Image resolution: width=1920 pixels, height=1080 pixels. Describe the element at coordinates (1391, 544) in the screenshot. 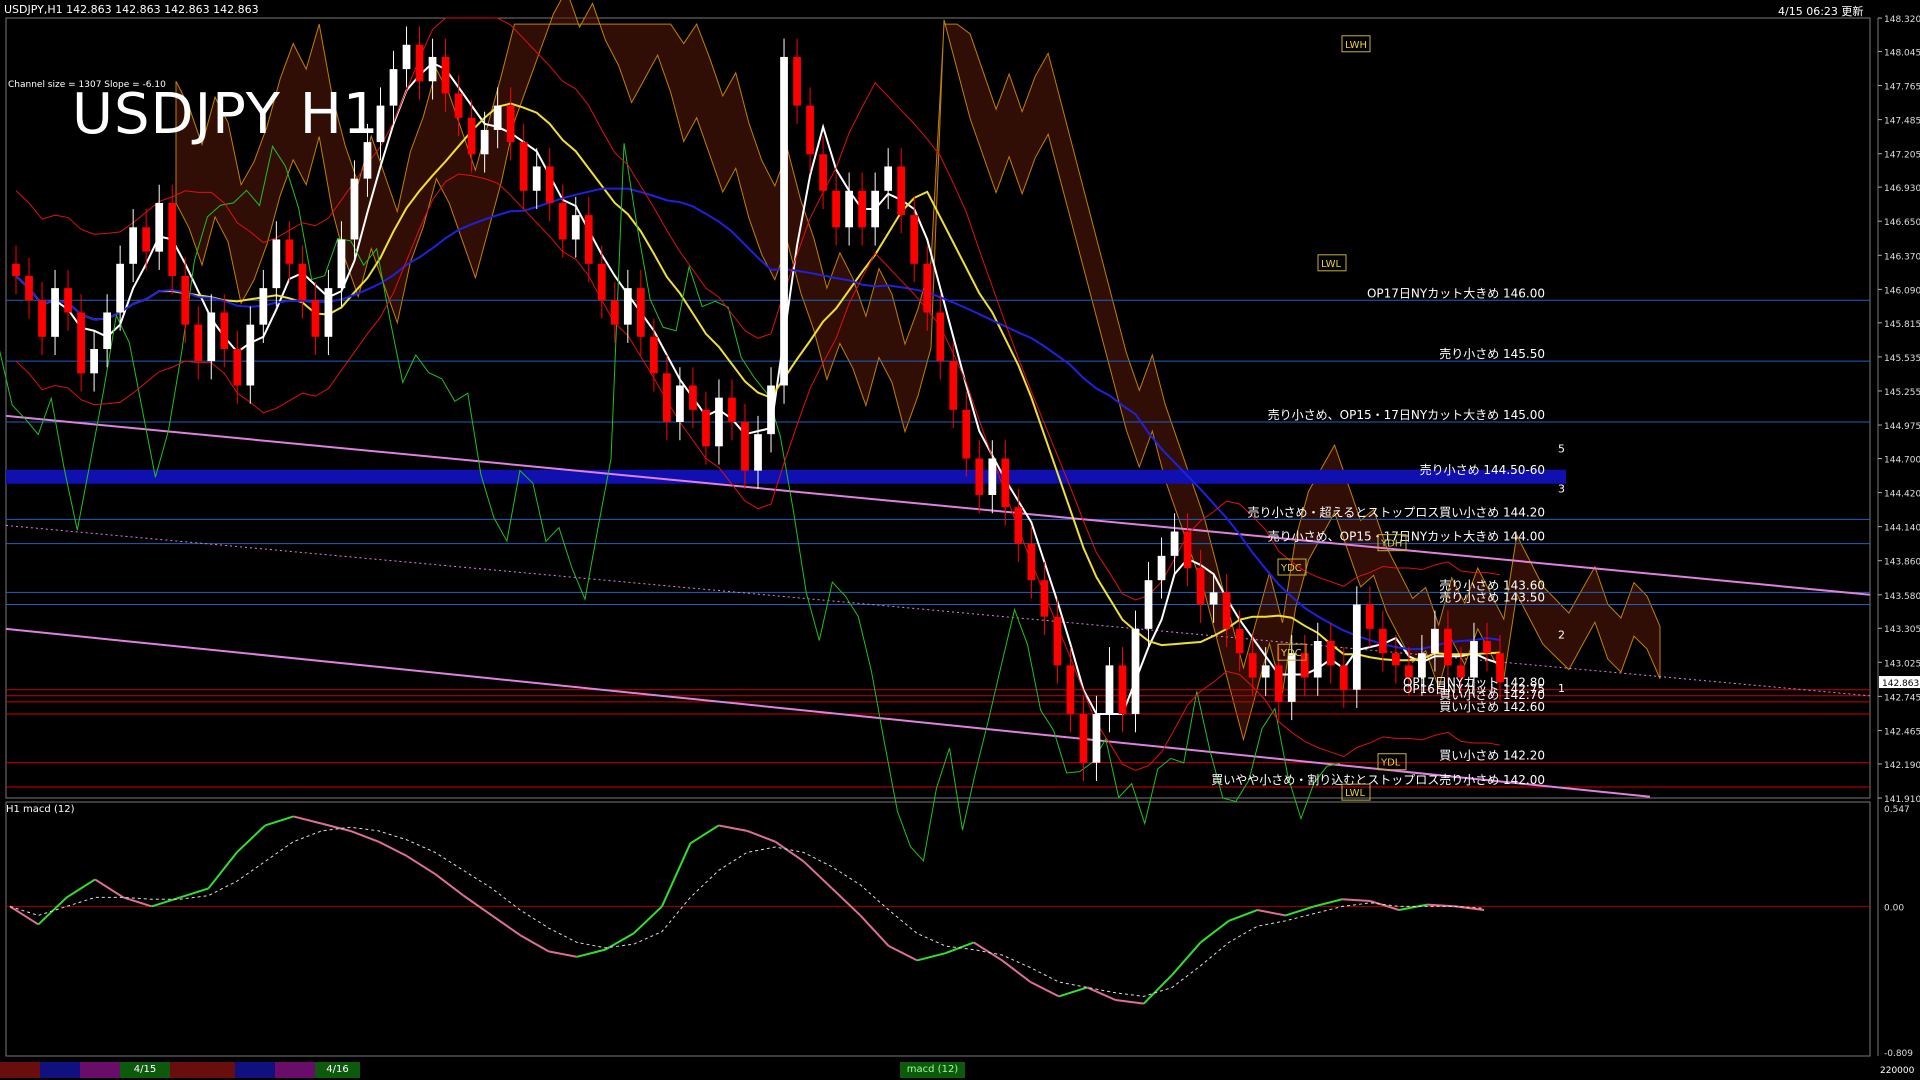

I see `marker-label: YDH` at that location.